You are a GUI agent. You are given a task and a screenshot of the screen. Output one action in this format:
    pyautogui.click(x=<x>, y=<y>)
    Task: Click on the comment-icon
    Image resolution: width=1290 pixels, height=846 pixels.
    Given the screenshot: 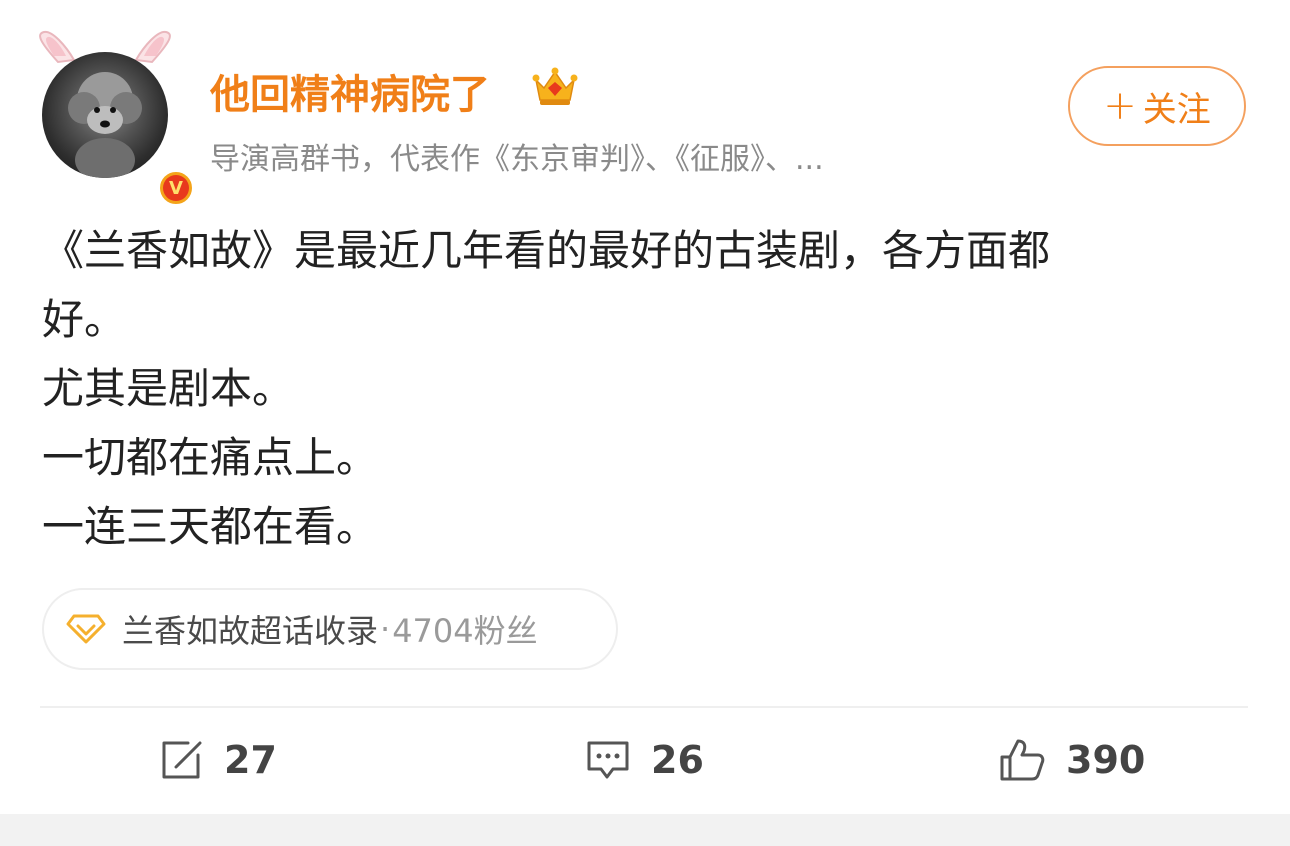 What is the action you would take?
    pyautogui.click(x=608, y=760)
    